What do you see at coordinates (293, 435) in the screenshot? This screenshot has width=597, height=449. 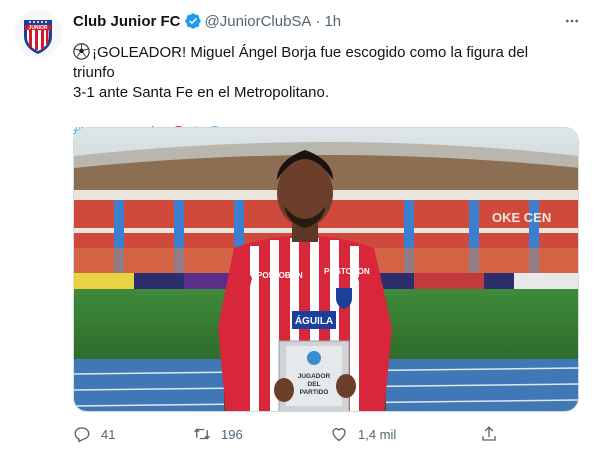 I see `tweet-actions: 41 196 1,4 mil` at bounding box center [293, 435].